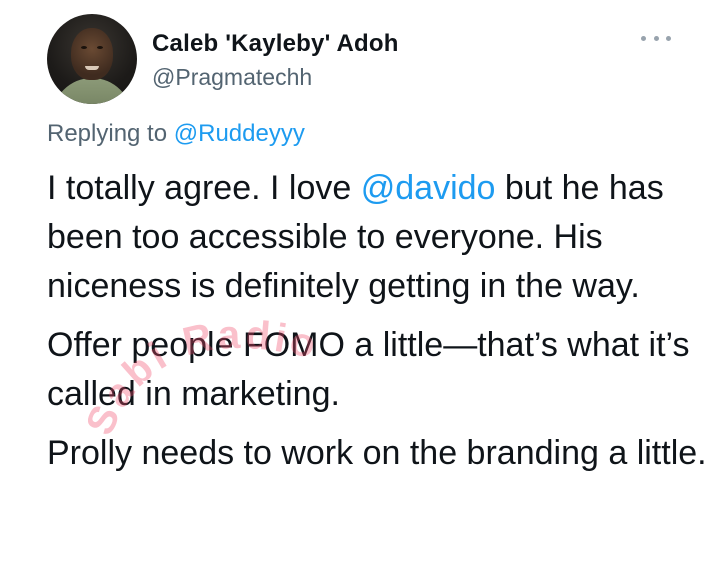 This screenshot has width=720, height=580. Describe the element at coordinates (204, 188) in the screenshot. I see `tweet-text-segment: I totally agree. I love` at that location.